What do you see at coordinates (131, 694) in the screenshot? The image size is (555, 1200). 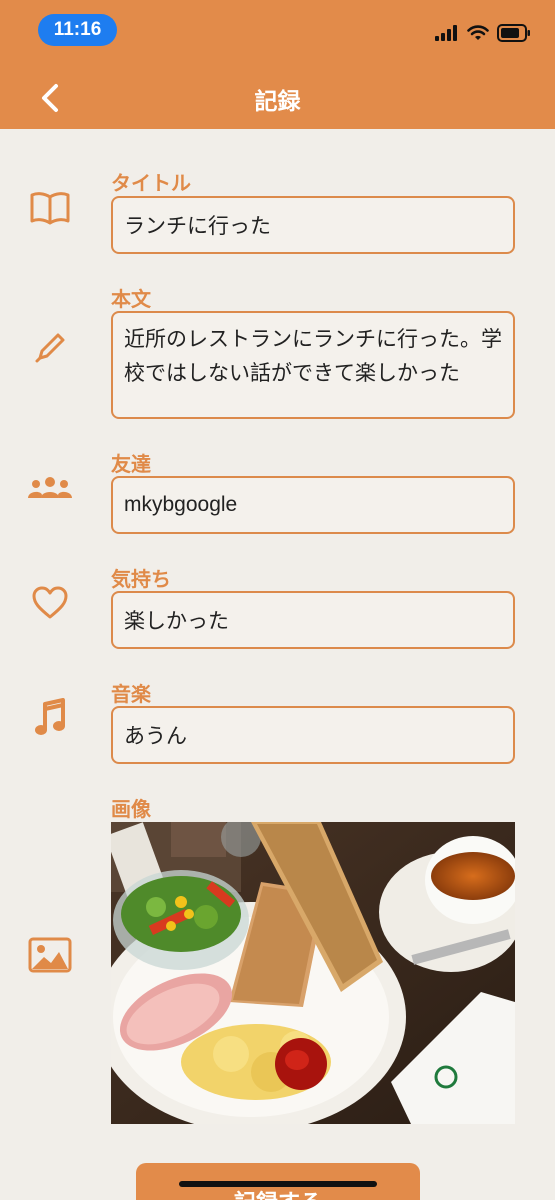 I see `music-label: 音楽` at bounding box center [131, 694].